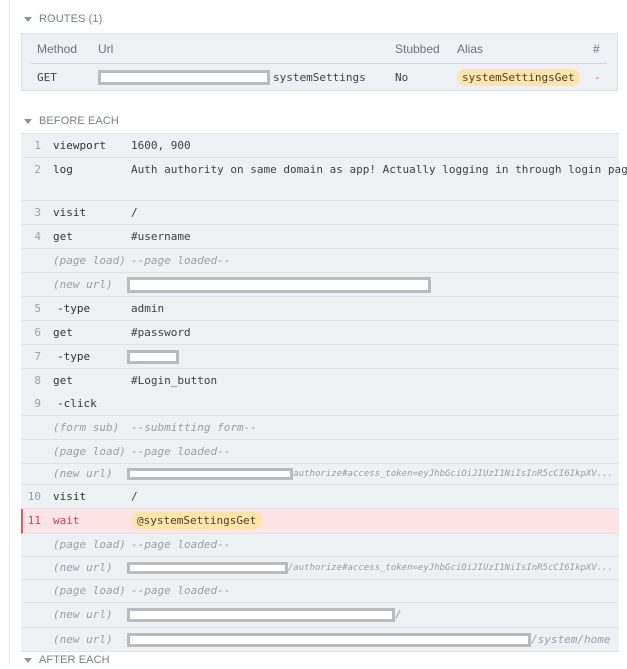  Describe the element at coordinates (63, 169) in the screenshot. I see `command-name: log` at that location.